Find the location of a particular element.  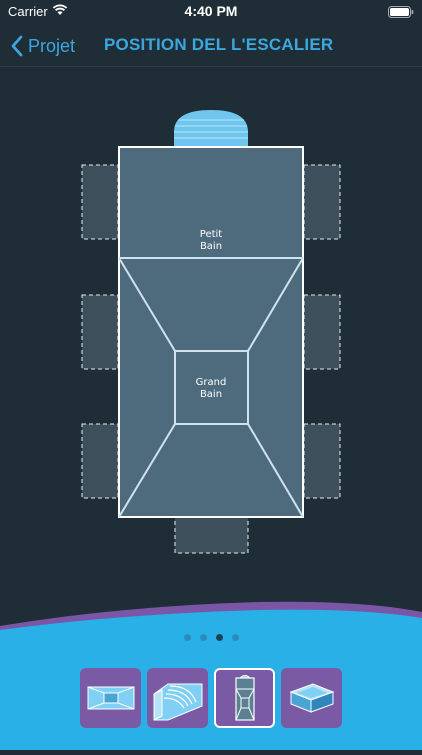

stair-position-icon is located at coordinates (244, 698).